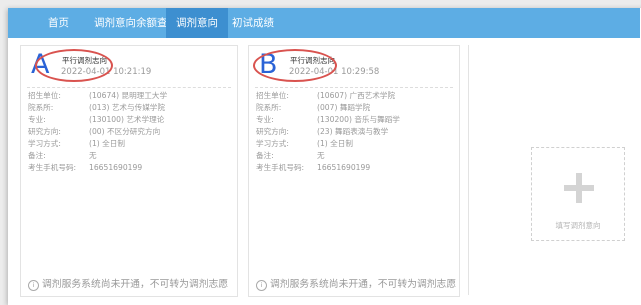 This screenshot has width=641, height=305. I want to click on add-intent-button: 填写调剂意向, so click(578, 194).